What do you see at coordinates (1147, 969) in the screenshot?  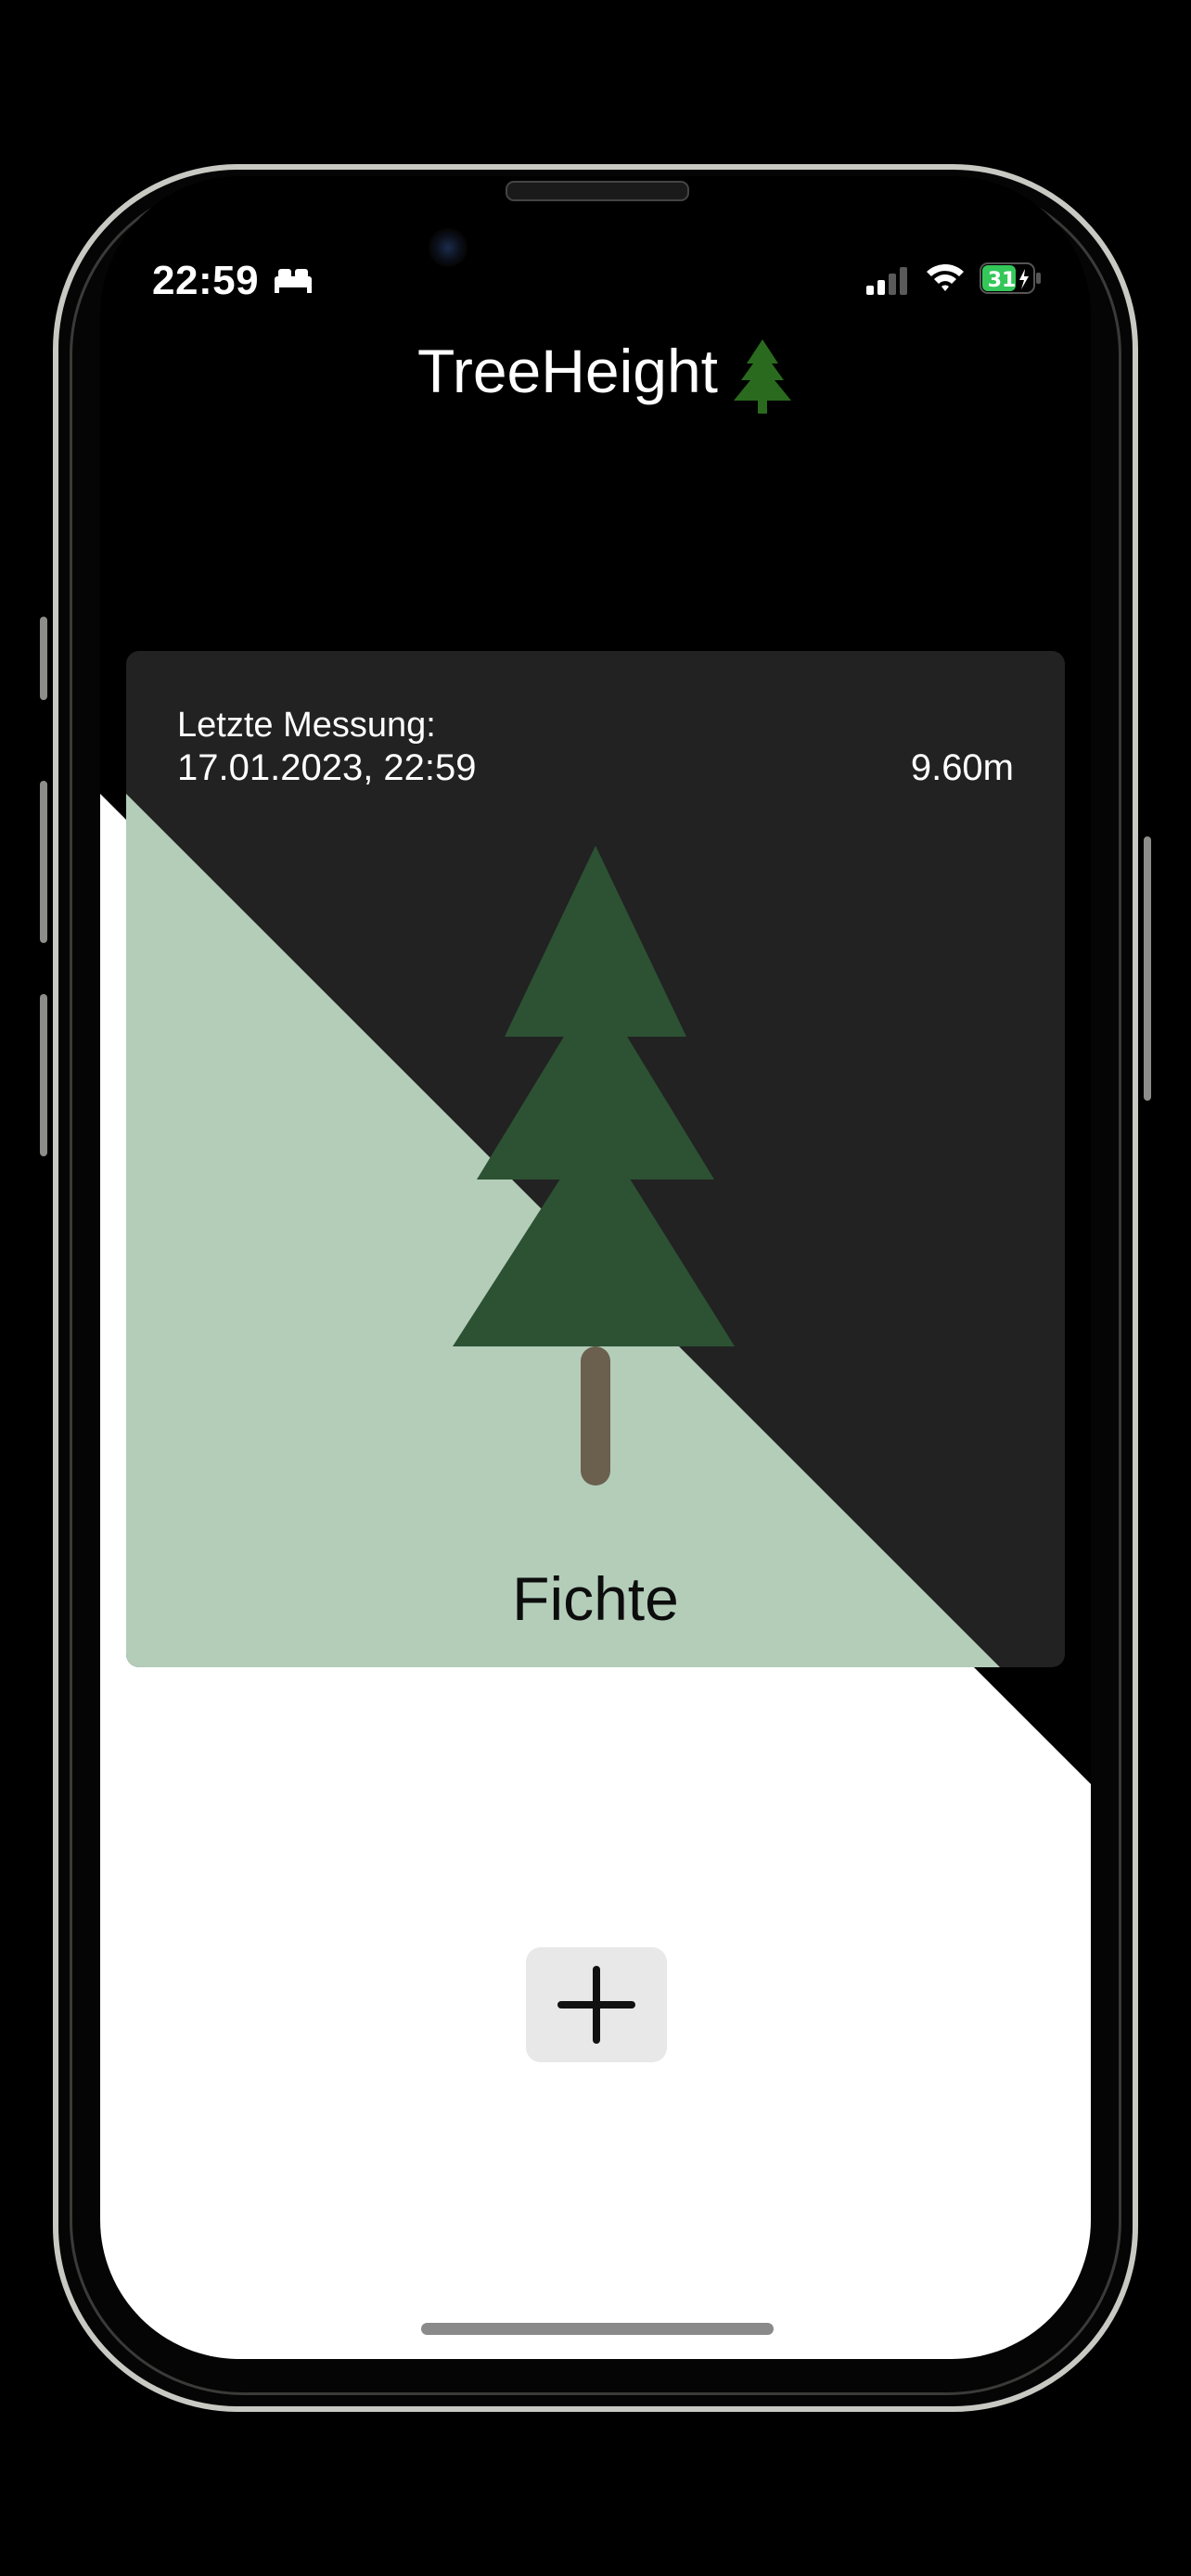 I see `power-button` at bounding box center [1147, 969].